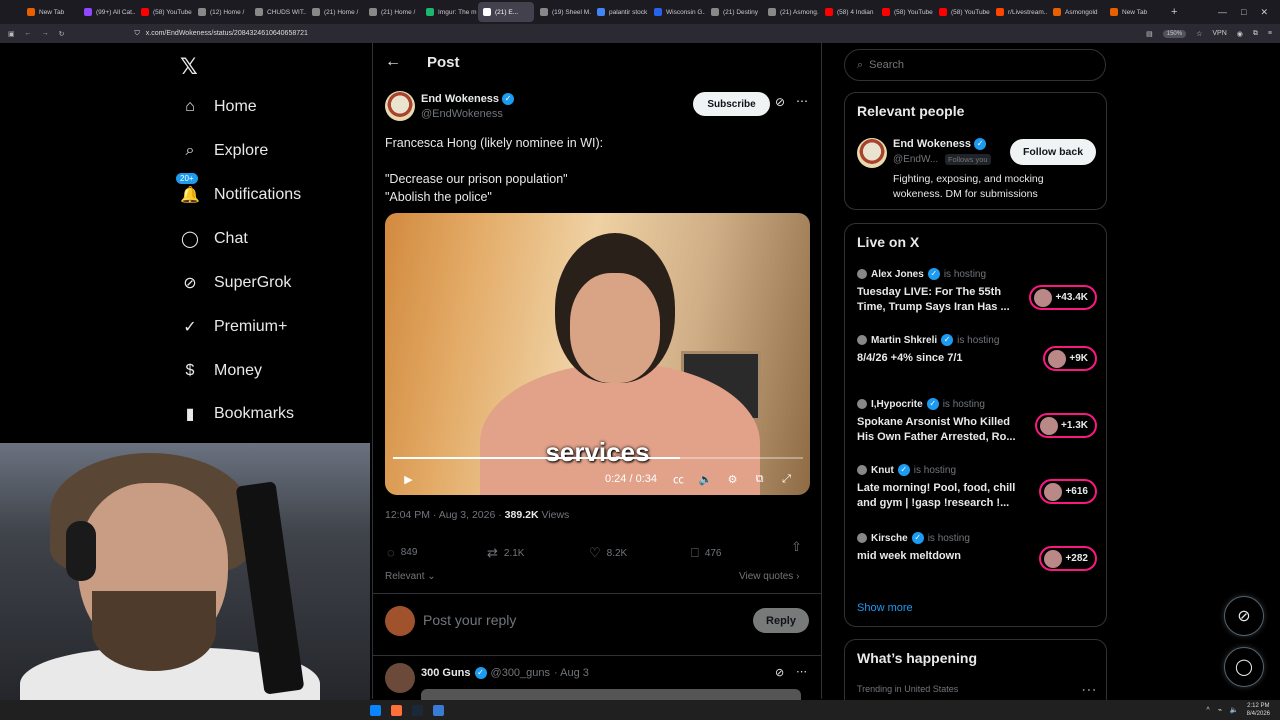 The width and height of the screenshot is (1280, 720). What do you see at coordinates (608, 553) in the screenshot?
I see `like-action: ♡ 8.2K` at bounding box center [608, 553].